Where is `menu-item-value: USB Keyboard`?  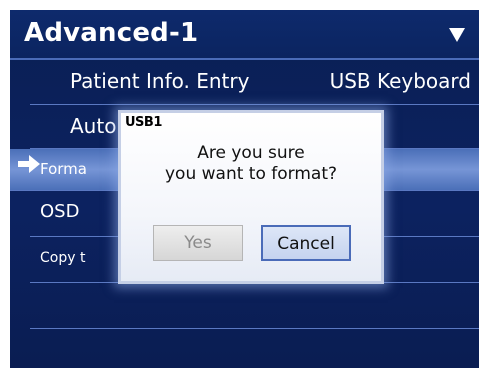 menu-item-value: USB Keyboard is located at coordinates (400, 81).